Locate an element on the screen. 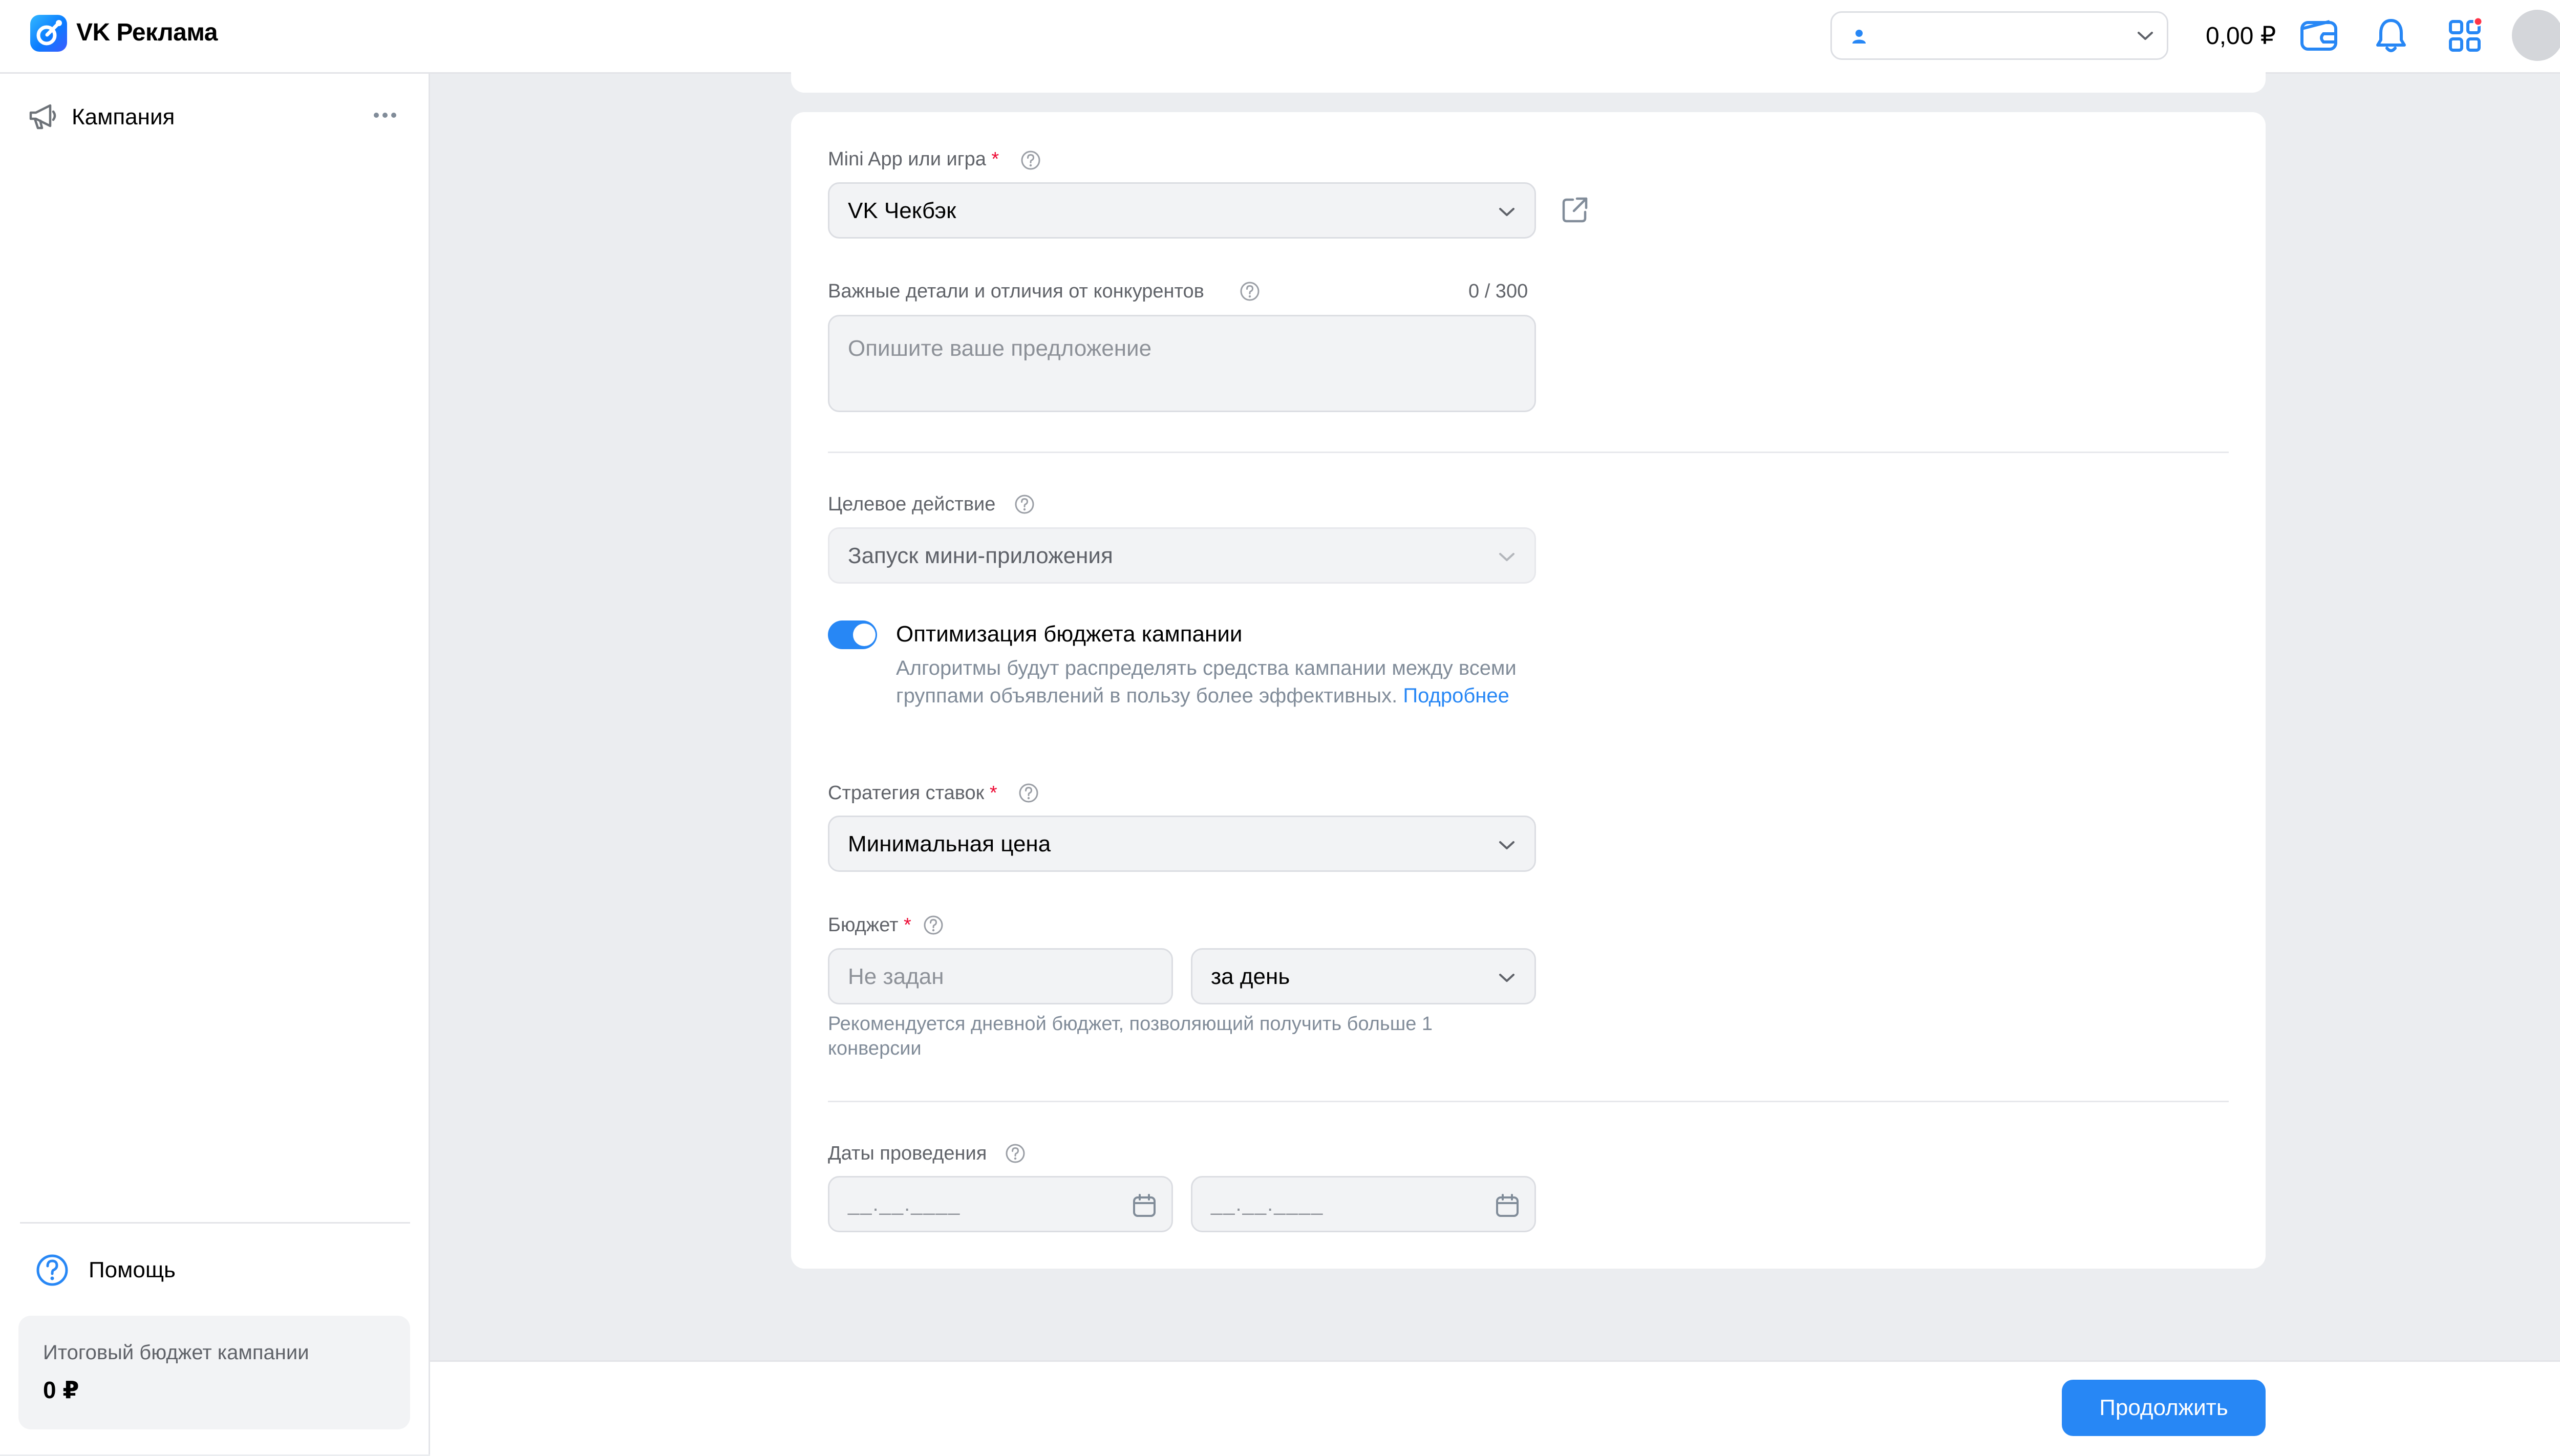 The width and height of the screenshot is (2560, 1456). bid-strategy-select: Минимальная цена is located at coordinates (1182, 844).